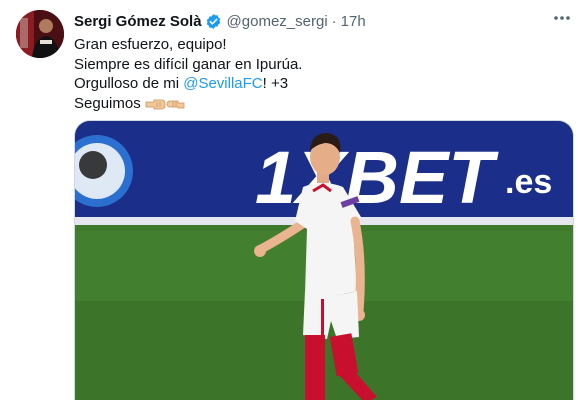  Describe the element at coordinates (188, 64) in the screenshot. I see `tweet-line-2: Siempre es difícil ganar en Ipurúa.` at that location.